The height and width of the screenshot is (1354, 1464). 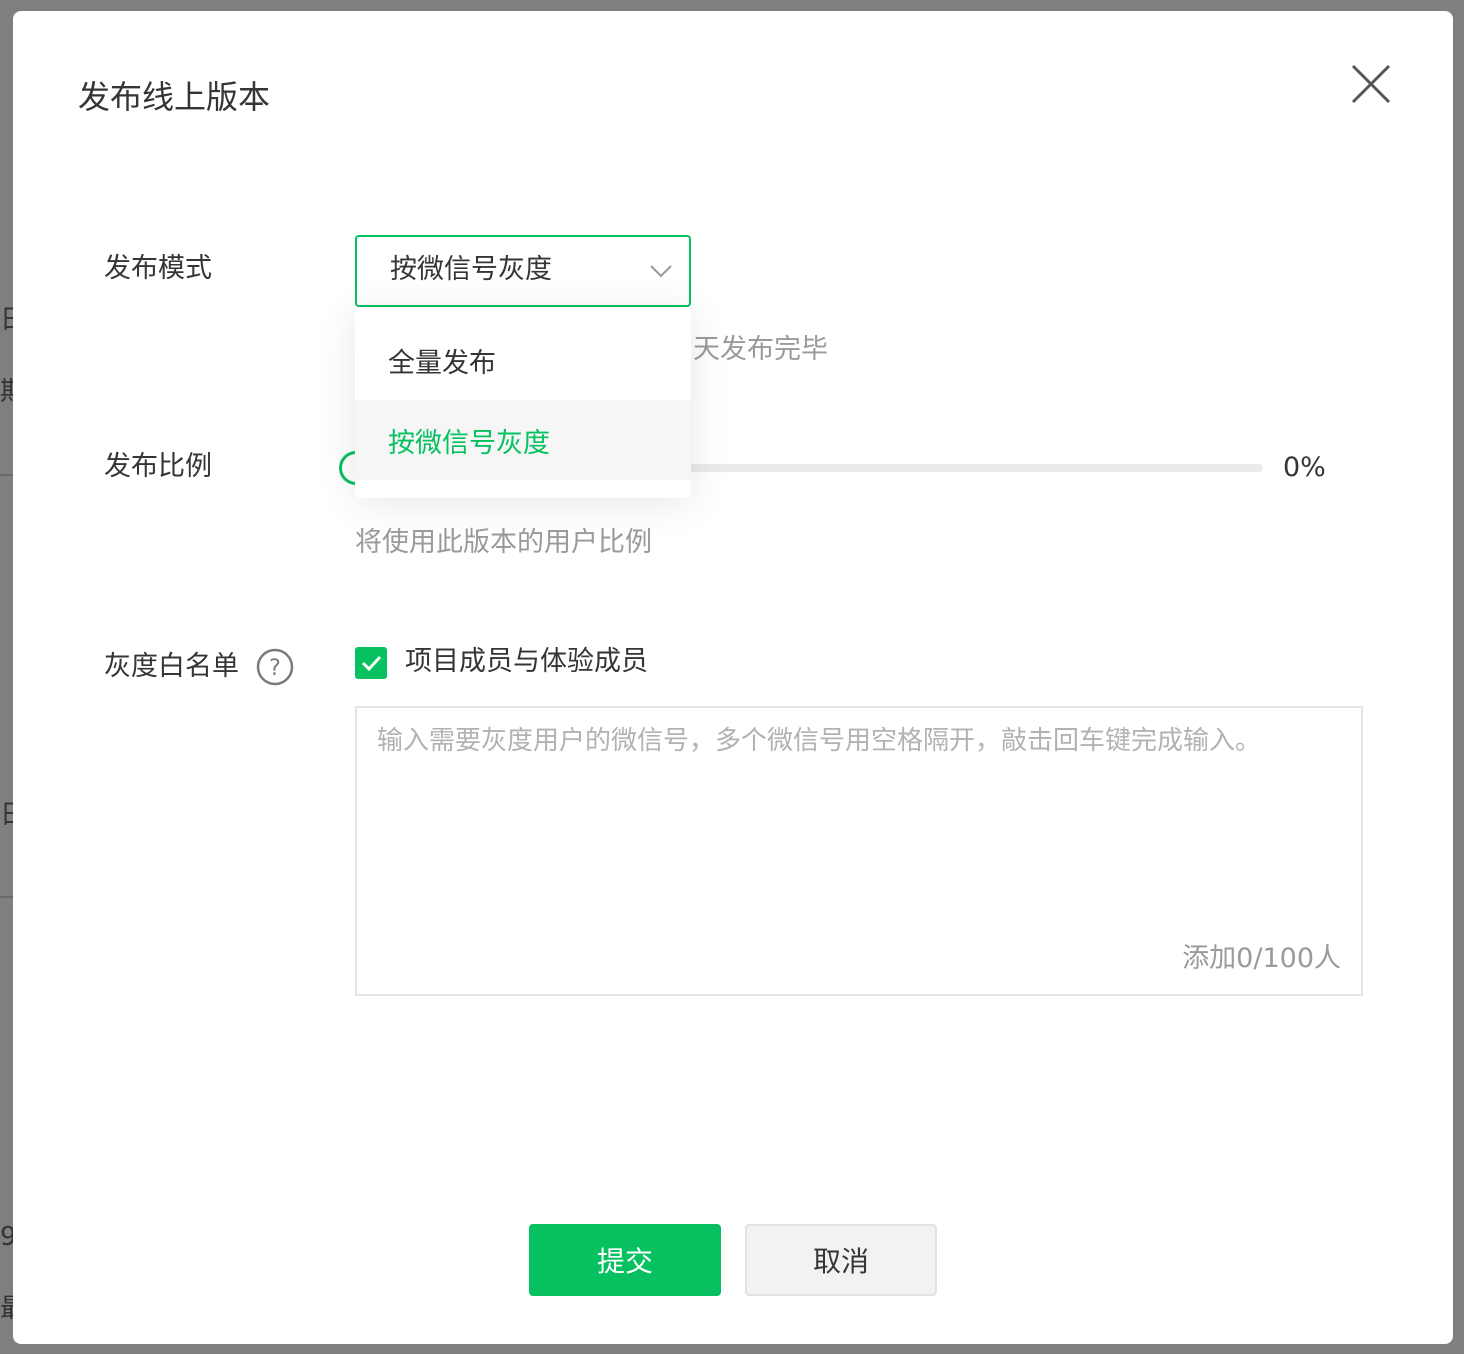 I want to click on mode-label: 发布模式, so click(x=158, y=268).